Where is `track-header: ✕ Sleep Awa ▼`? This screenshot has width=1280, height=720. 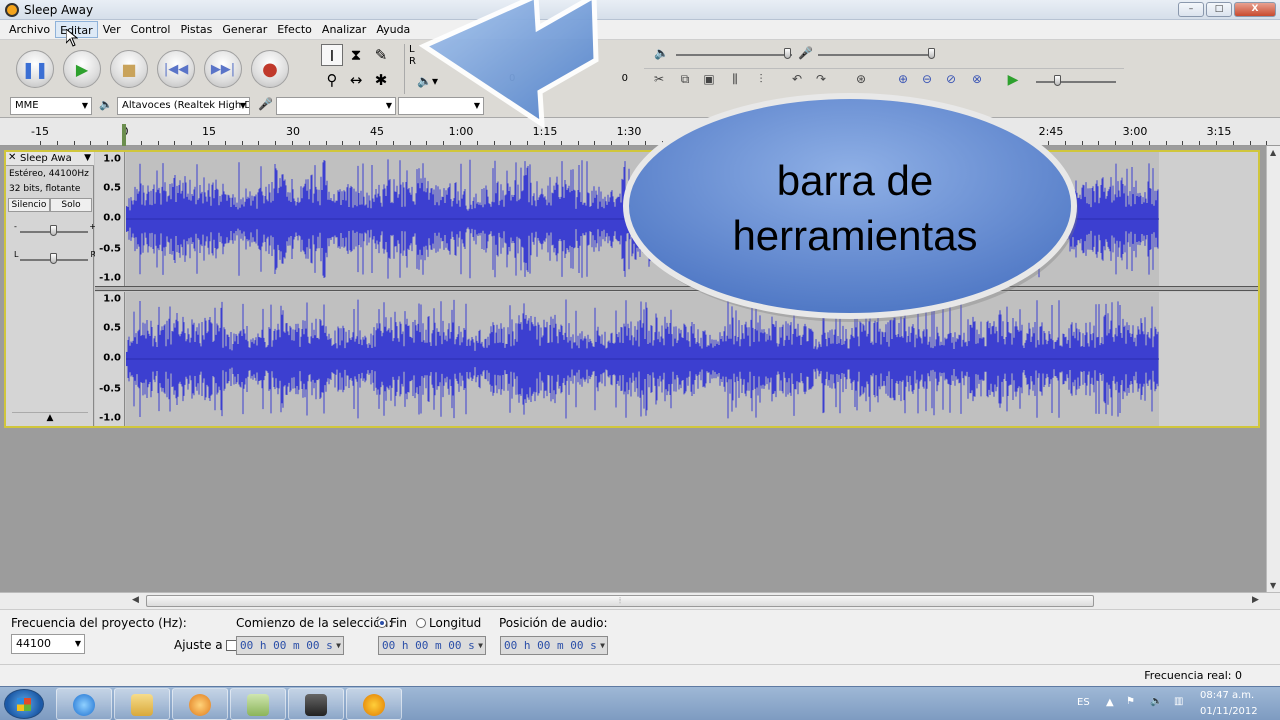 track-header: ✕ Sleep Awa ▼ is located at coordinates (50, 159).